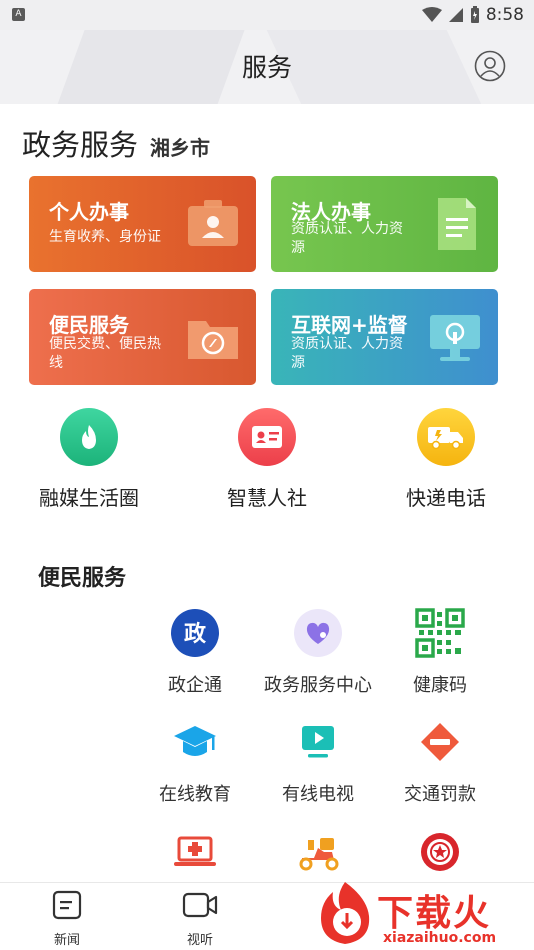 The width and height of the screenshot is (534, 950). I want to click on service-traffic-fines: 交通罚款, so click(440, 761).